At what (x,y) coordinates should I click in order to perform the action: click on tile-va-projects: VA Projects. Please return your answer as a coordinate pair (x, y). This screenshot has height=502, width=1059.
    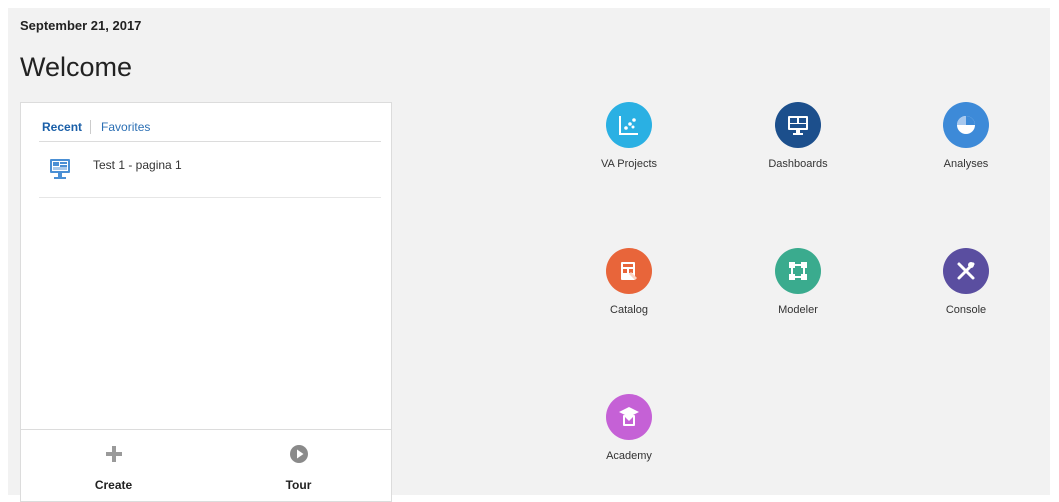
    Looking at the image, I should click on (629, 142).